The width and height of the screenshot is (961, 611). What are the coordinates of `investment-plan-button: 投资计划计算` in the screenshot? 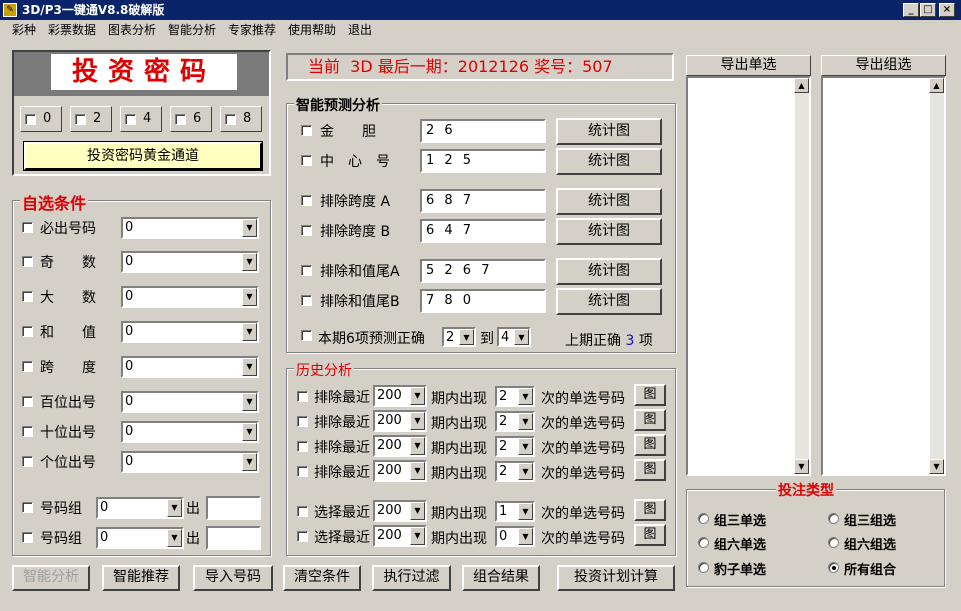 It's located at (616, 578).